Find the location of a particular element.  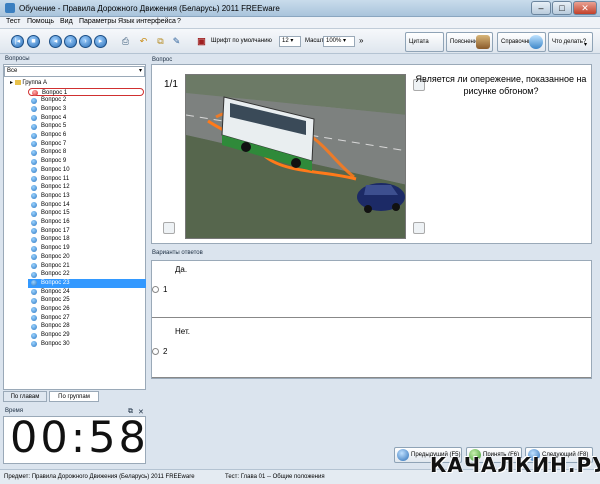

filter-select: Все ▾ is located at coordinates (74, 71).